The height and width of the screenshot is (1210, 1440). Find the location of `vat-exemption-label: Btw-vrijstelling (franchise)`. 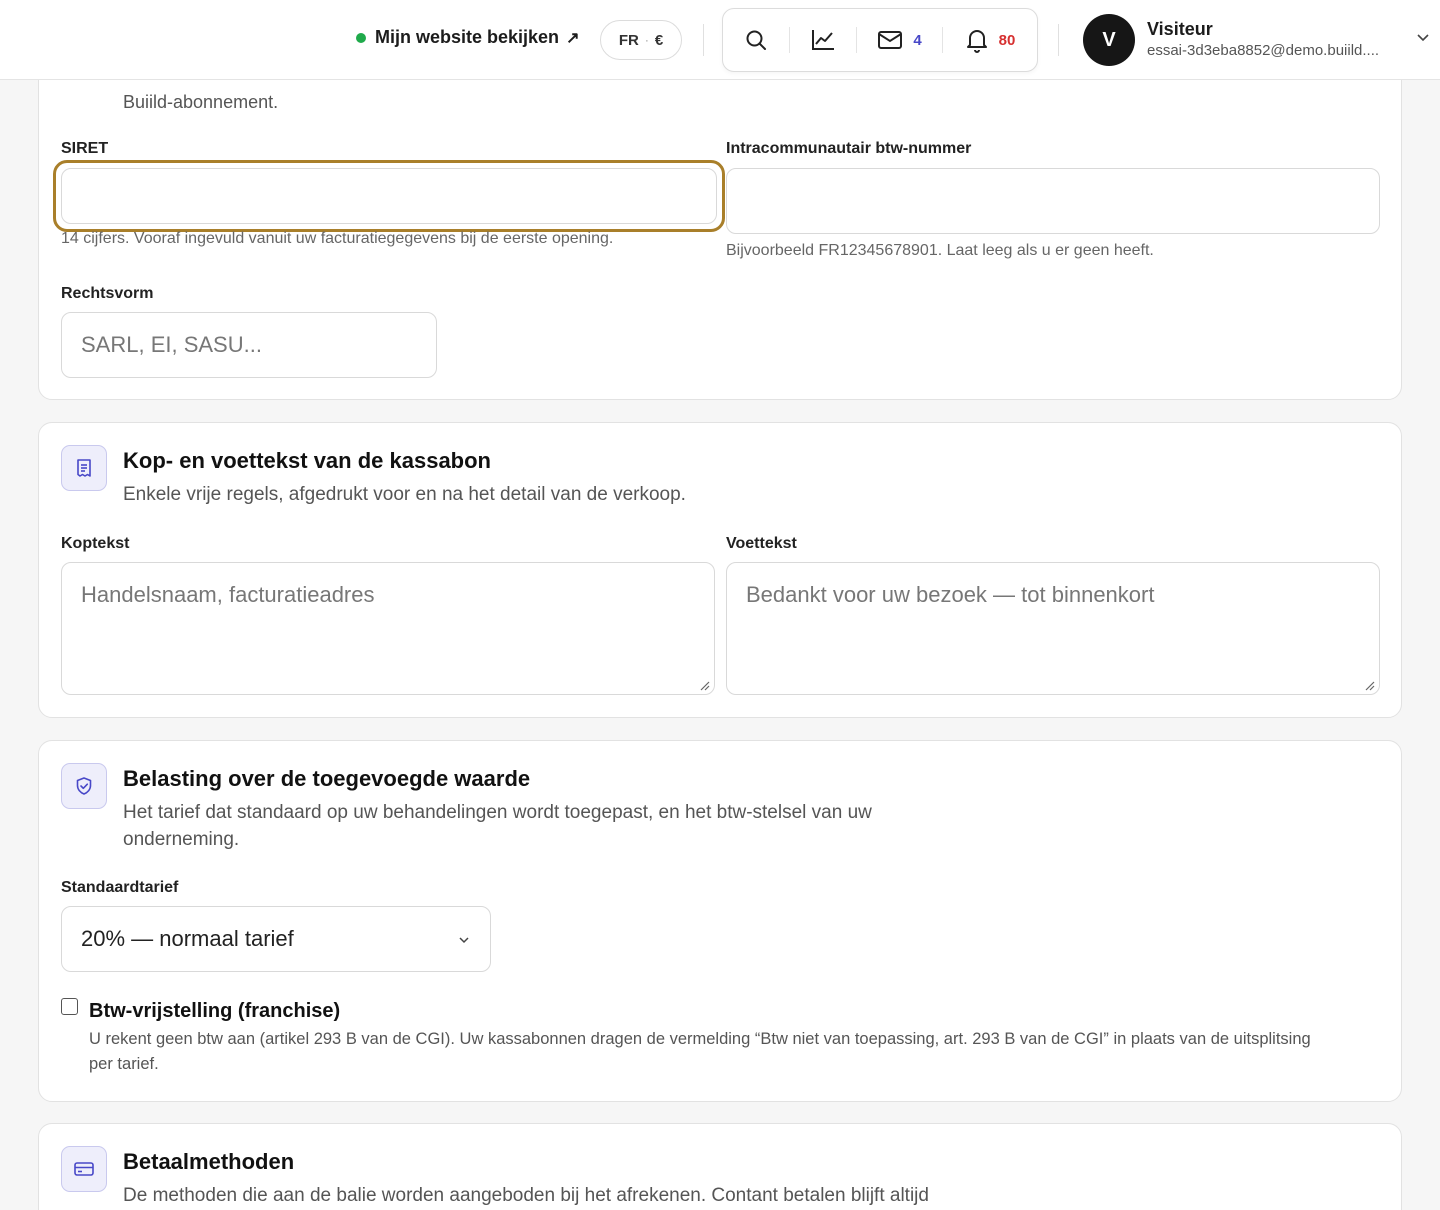

vat-exemption-label: Btw-vrijstelling (franchise) is located at coordinates (214, 1011).